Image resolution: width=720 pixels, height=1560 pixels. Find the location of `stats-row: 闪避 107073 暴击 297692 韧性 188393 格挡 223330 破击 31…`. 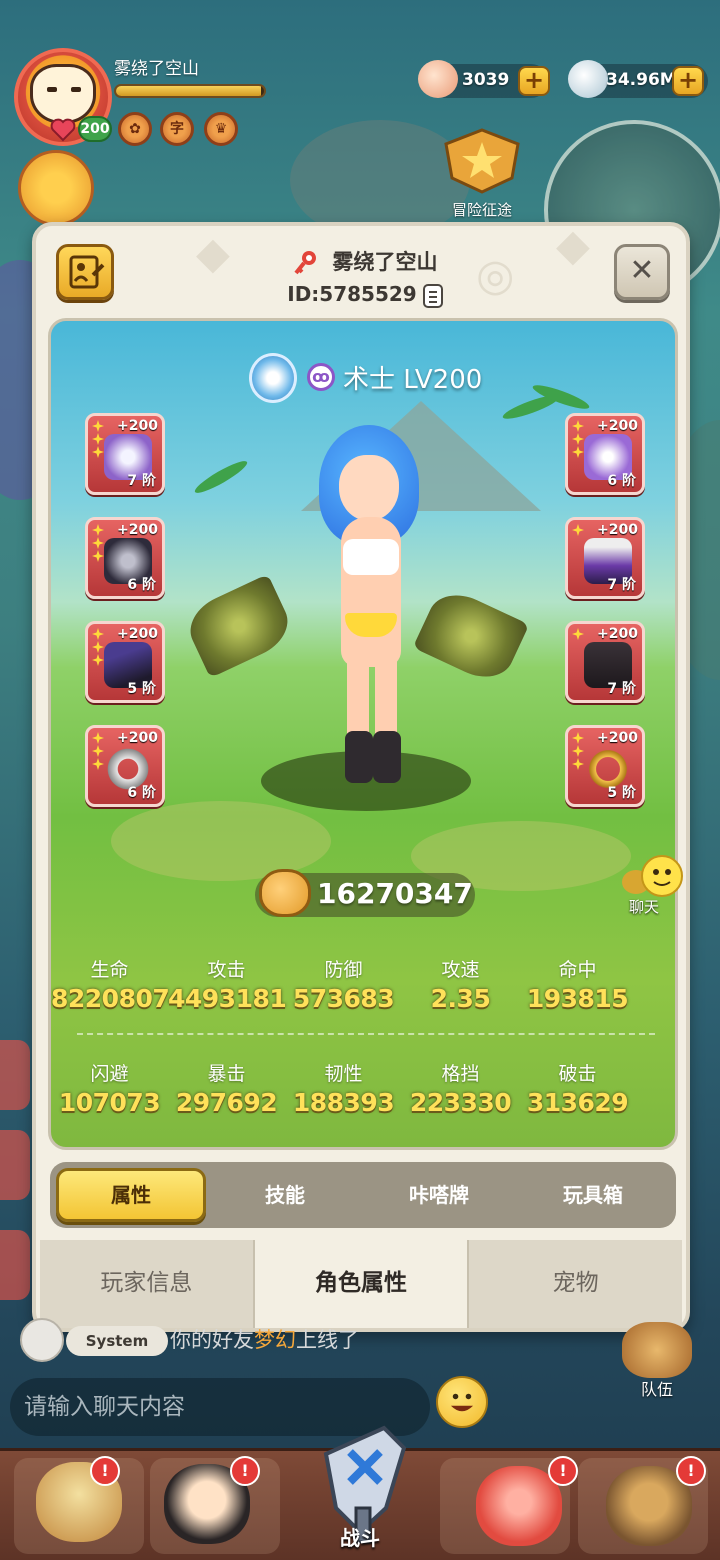

stats-row: 闪避 107073 暴击 297692 韧性 188393 格挡 223330 破击 31… is located at coordinates (363, 1088).